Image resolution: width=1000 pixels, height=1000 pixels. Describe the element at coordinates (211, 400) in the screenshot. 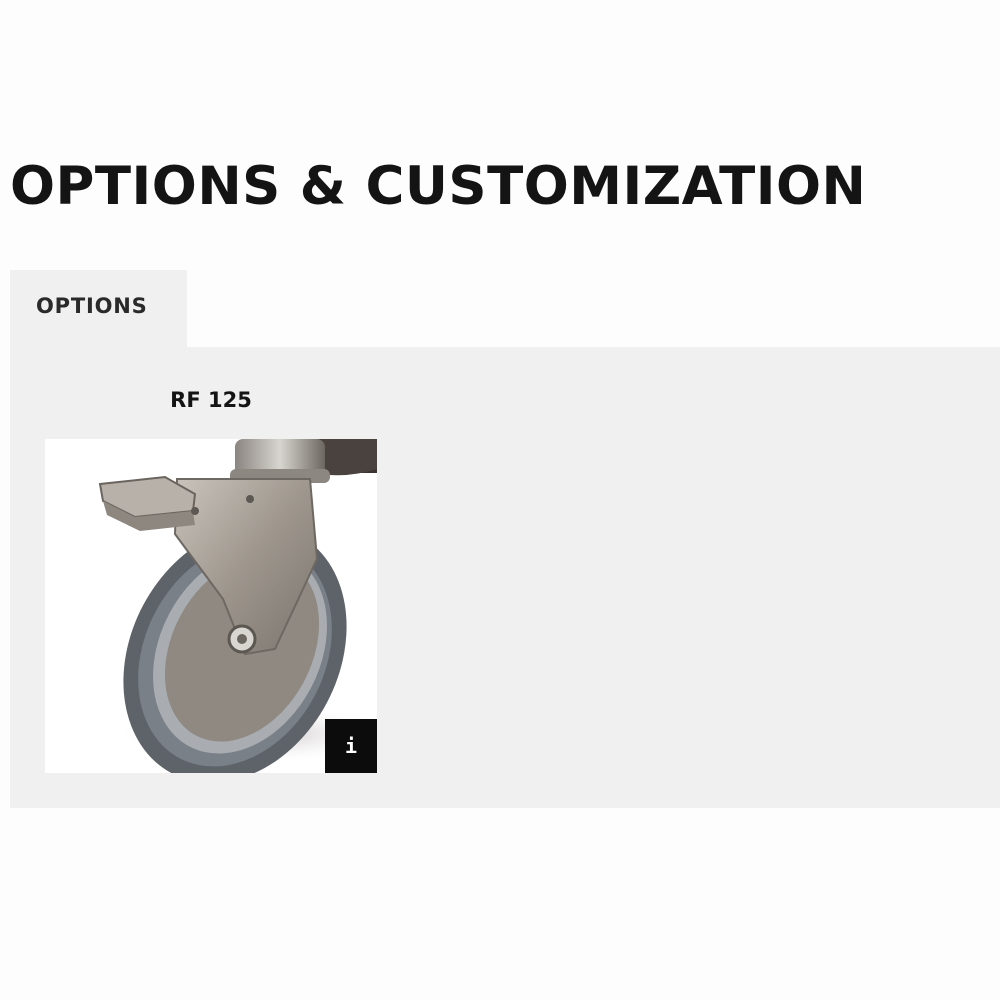

I see `option-name: RF 125` at that location.